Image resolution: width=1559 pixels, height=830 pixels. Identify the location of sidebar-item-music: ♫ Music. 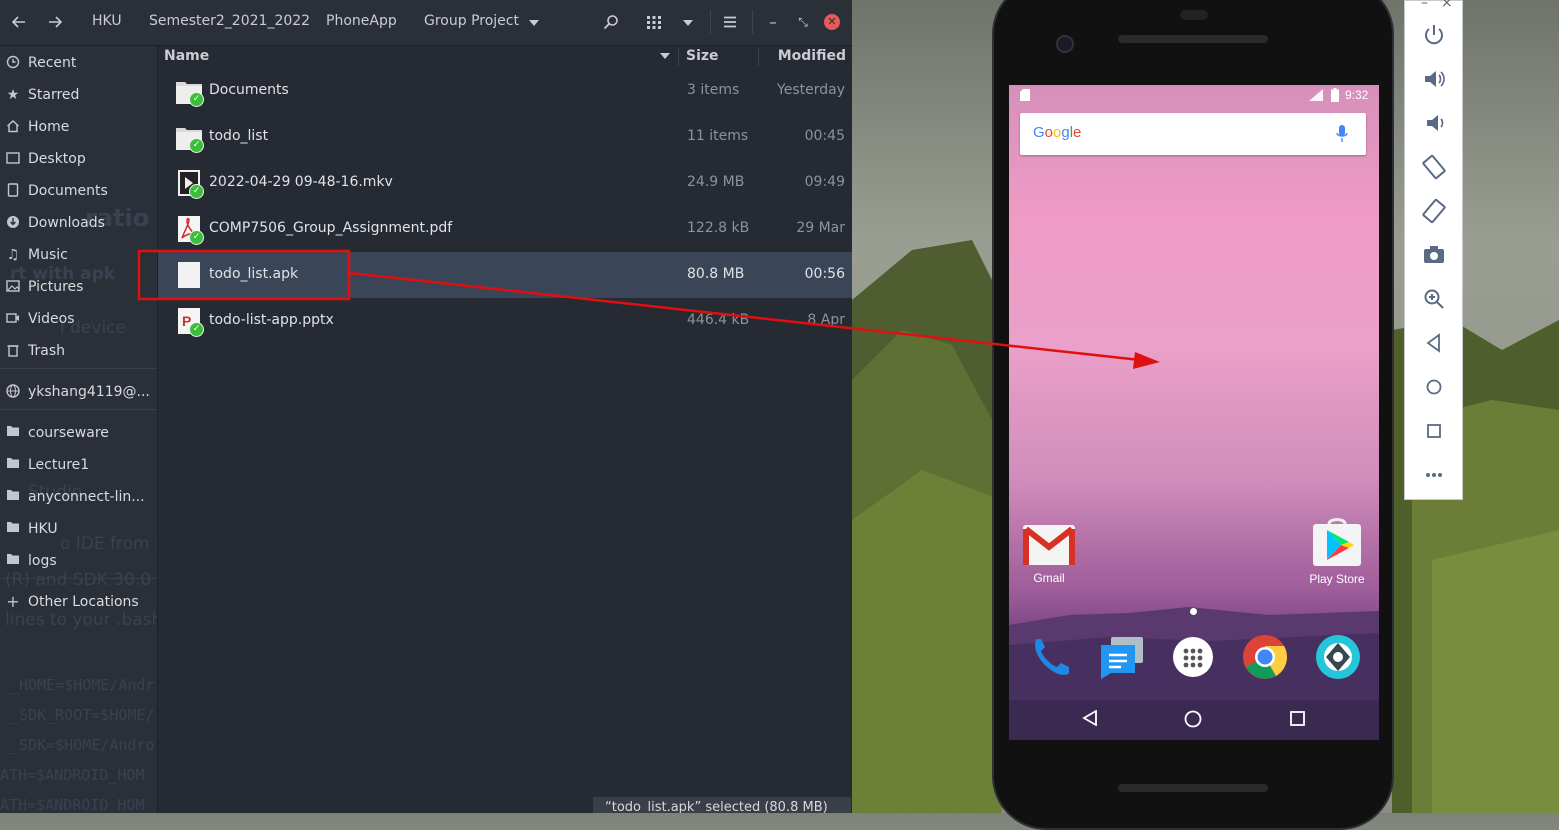
(78, 255).